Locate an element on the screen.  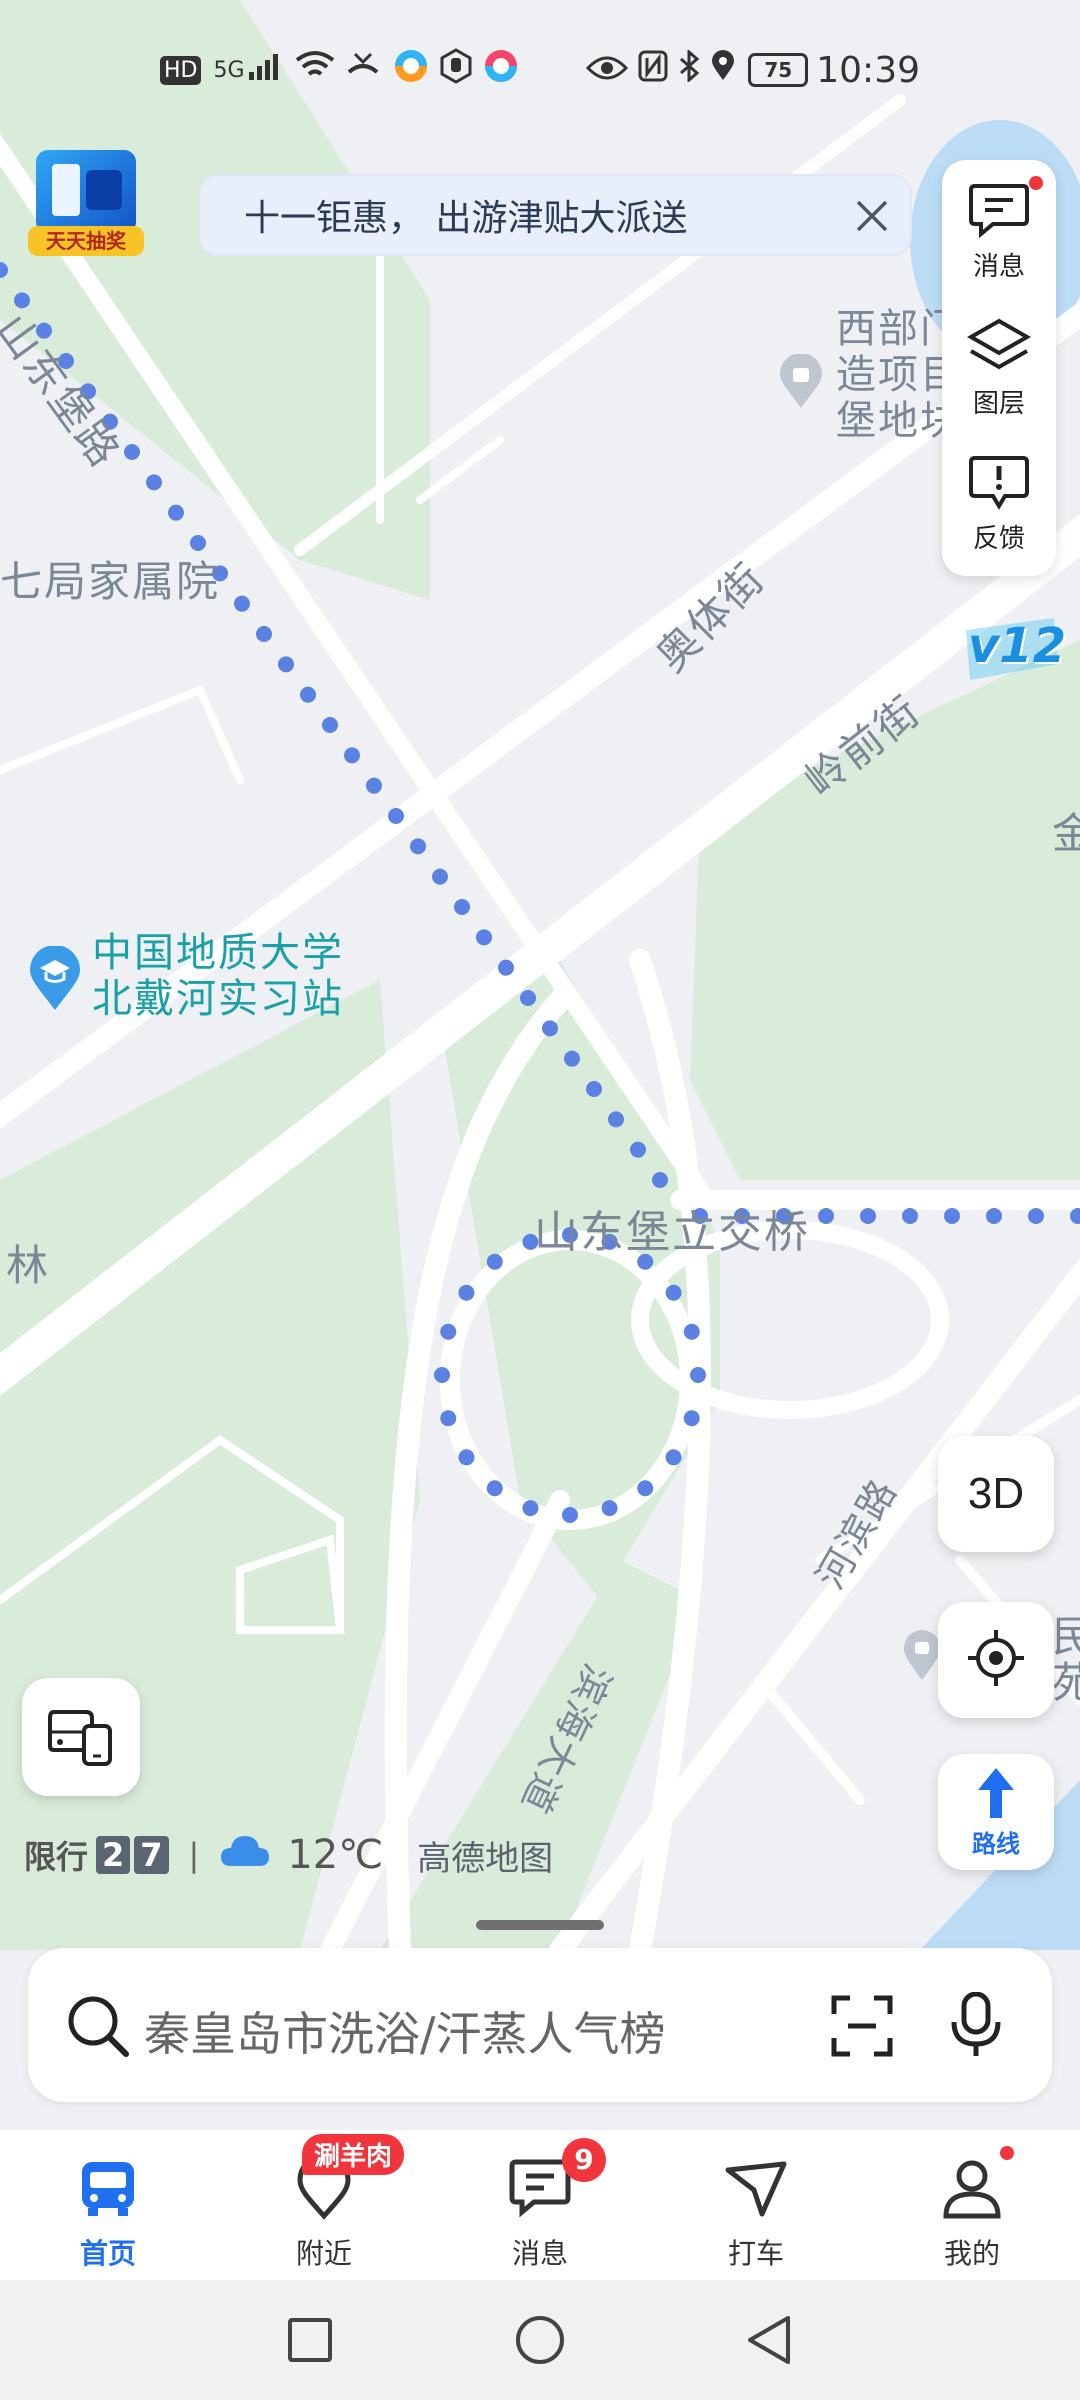
hand-icon is located at coordinates (456, 70).